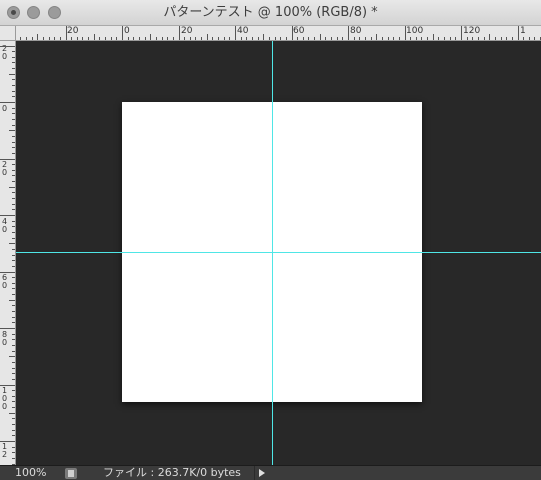  Describe the element at coordinates (8, 253) in the screenshot. I see `vertical-ruler: 20 0 20 40 60 80 100 12` at that location.